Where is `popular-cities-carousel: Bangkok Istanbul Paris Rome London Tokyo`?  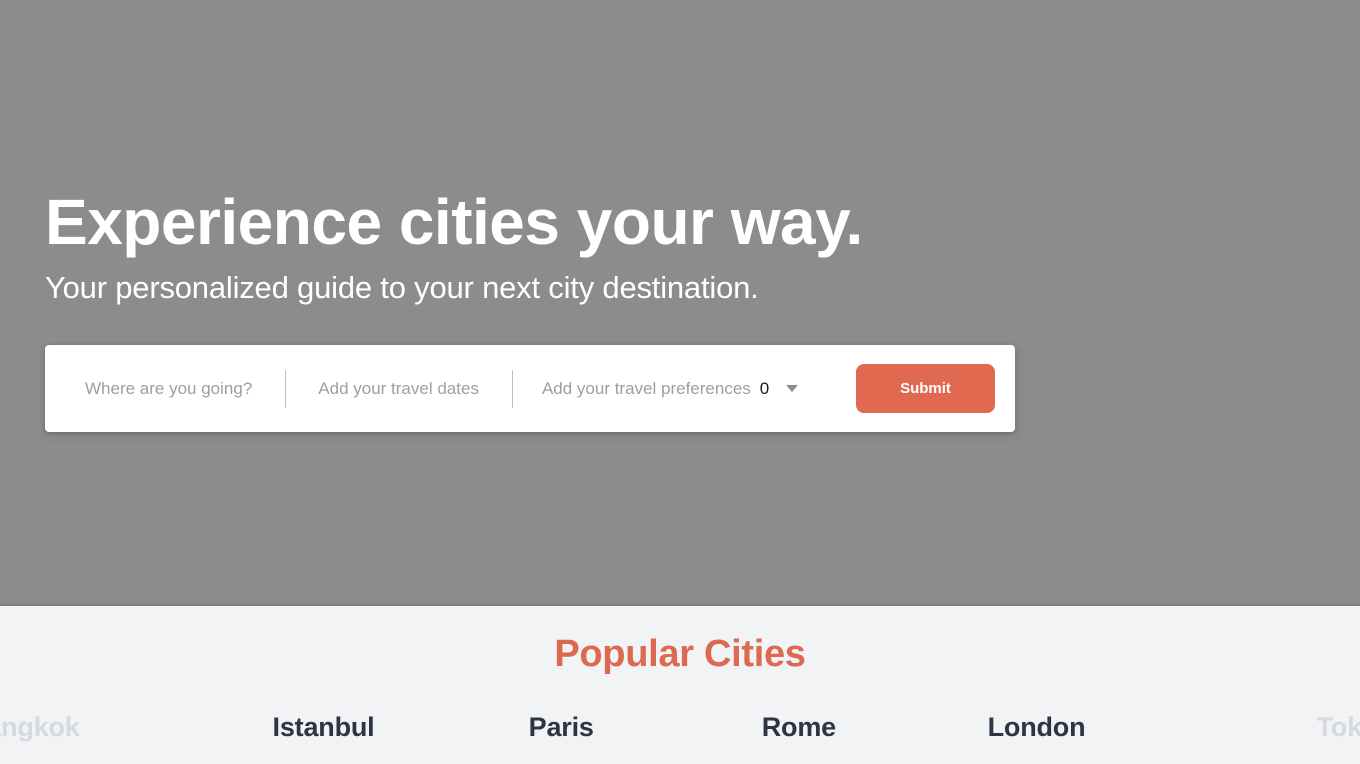 popular-cities-carousel: Bangkok Istanbul Paris Rome London Tokyo is located at coordinates (680, 727).